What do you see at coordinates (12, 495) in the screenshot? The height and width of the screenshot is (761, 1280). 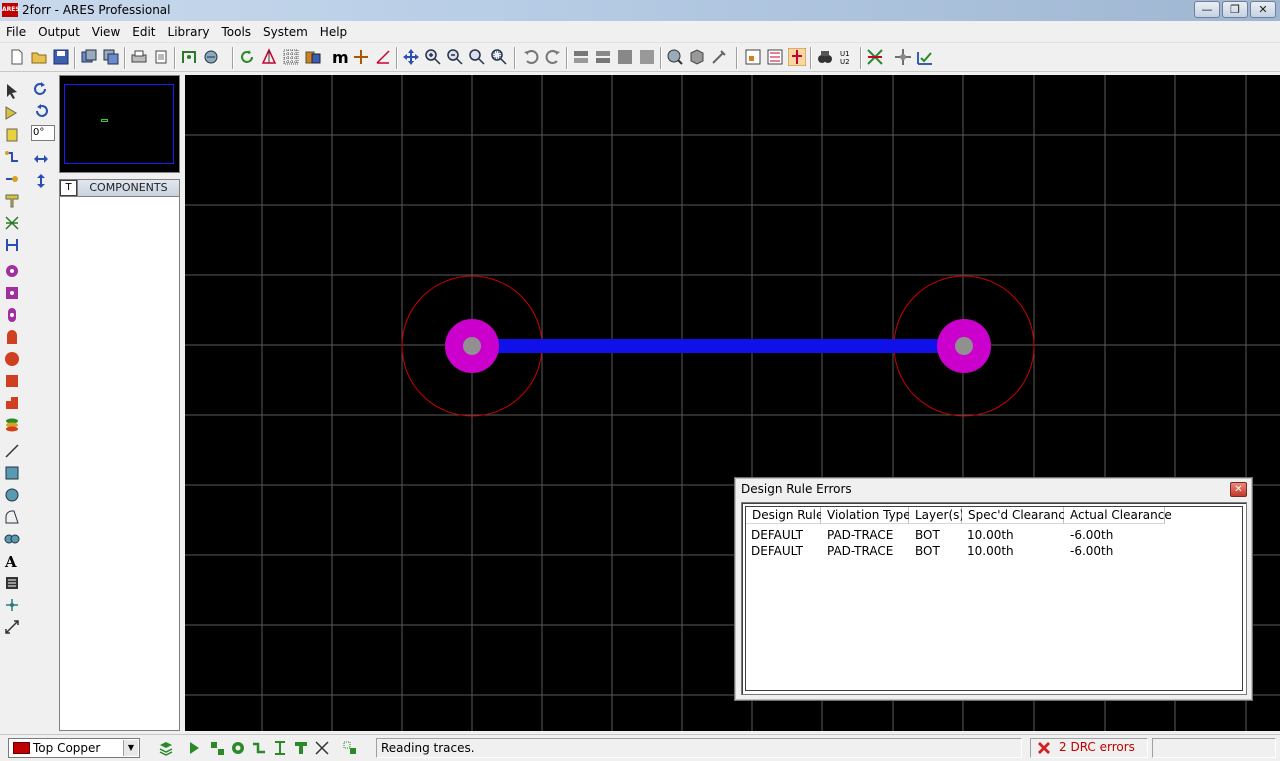 I see `2d-circle-icon` at bounding box center [12, 495].